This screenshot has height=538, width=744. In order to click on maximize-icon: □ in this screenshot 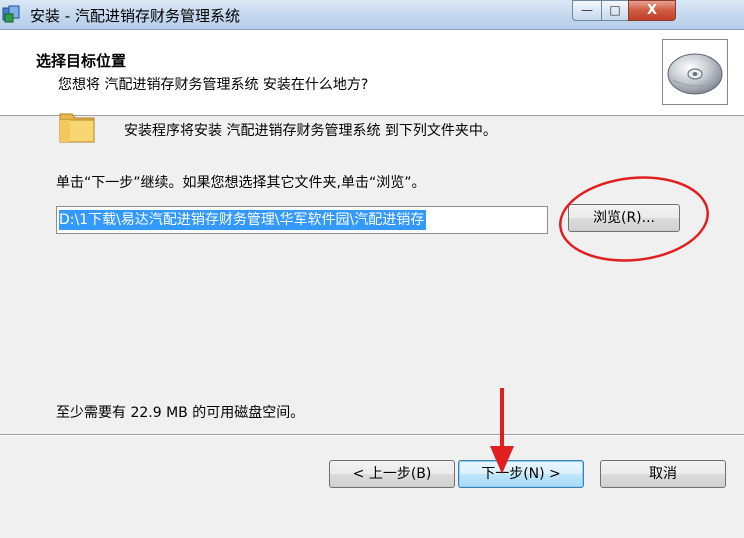, I will do `click(615, 10)`.